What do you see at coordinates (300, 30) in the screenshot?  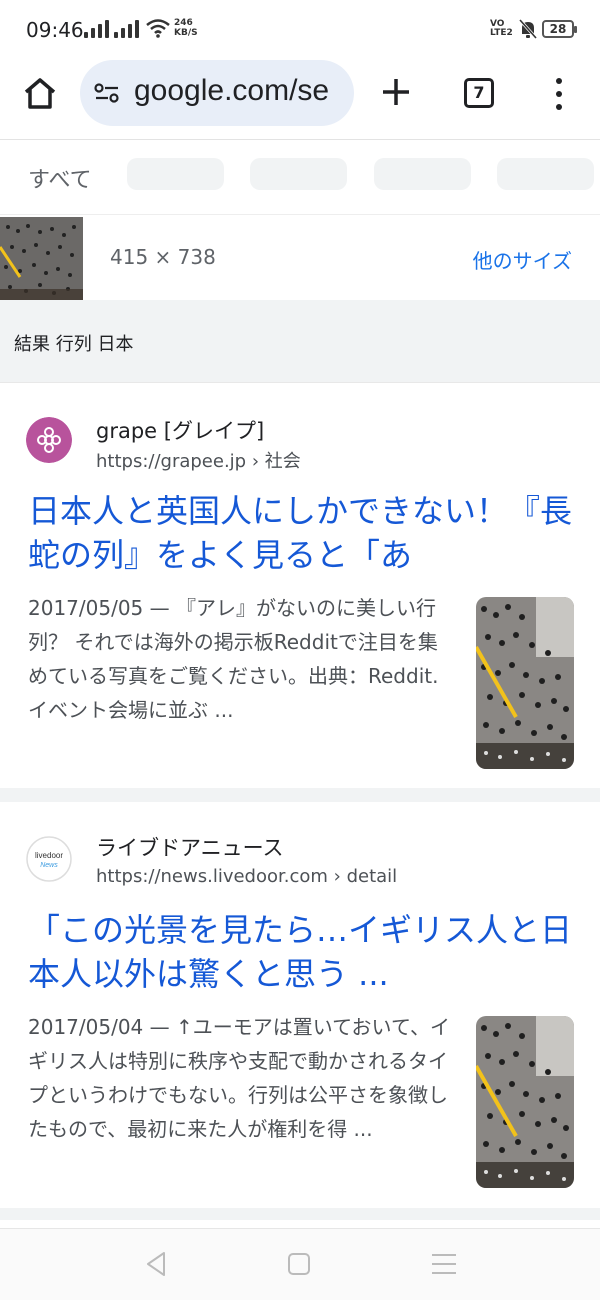 I see `status-bar: 09:46 246 KB/S VO LTE2 28` at bounding box center [300, 30].